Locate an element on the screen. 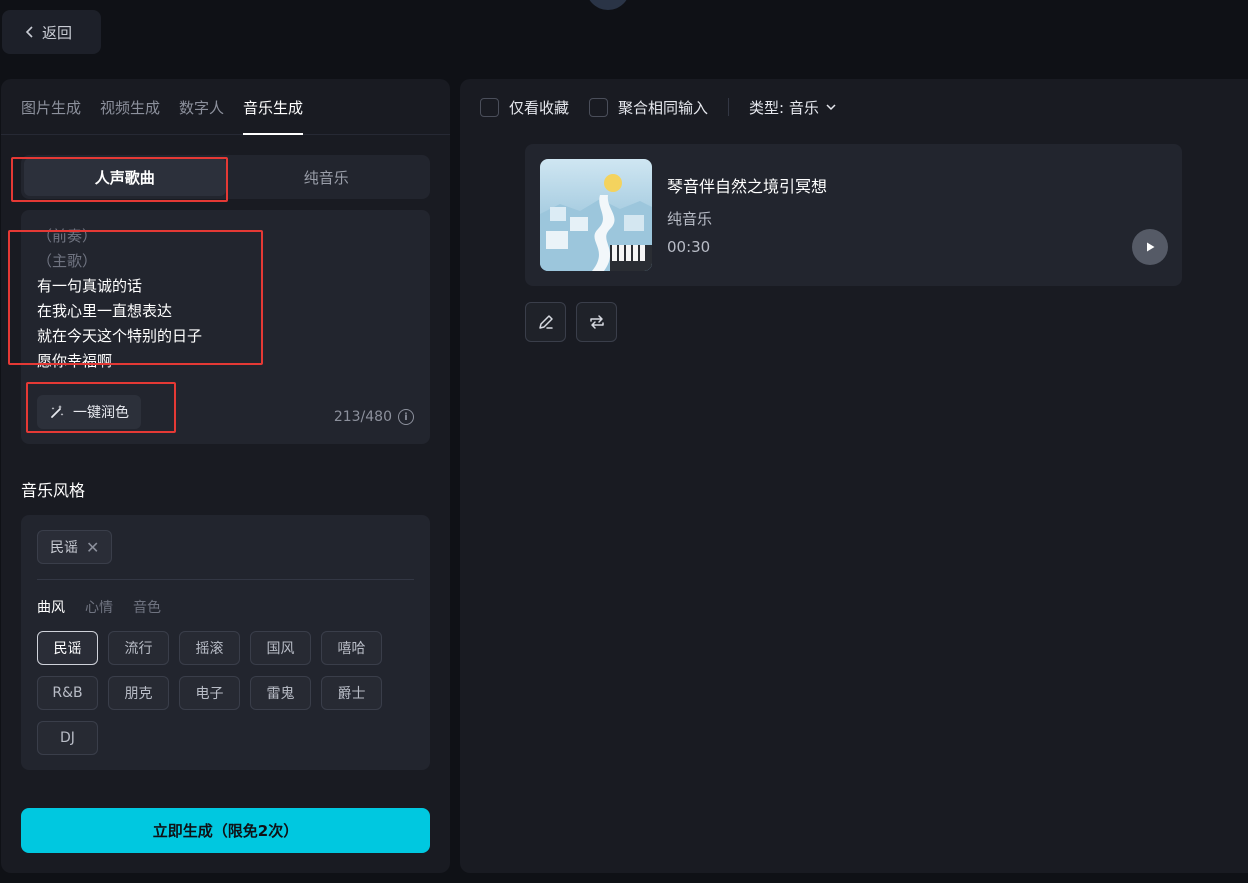 This screenshot has width=1248, height=883. music-style-title: 音乐风格 is located at coordinates (53, 490).